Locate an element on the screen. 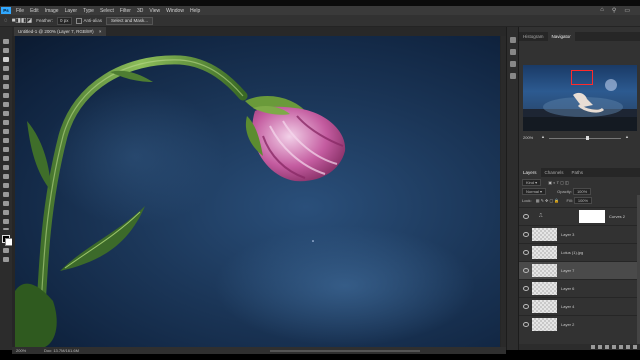 This screenshot has height=360, width=640. blend-mode-select: Normal ▾ is located at coordinates (534, 192).